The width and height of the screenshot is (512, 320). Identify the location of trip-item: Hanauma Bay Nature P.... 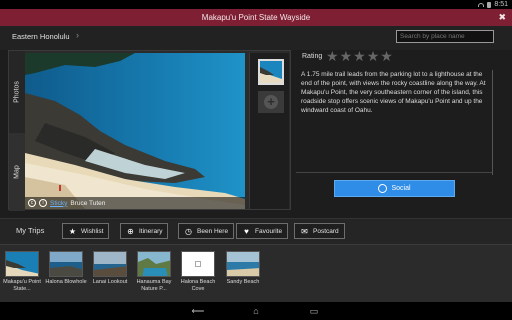
(154, 272).